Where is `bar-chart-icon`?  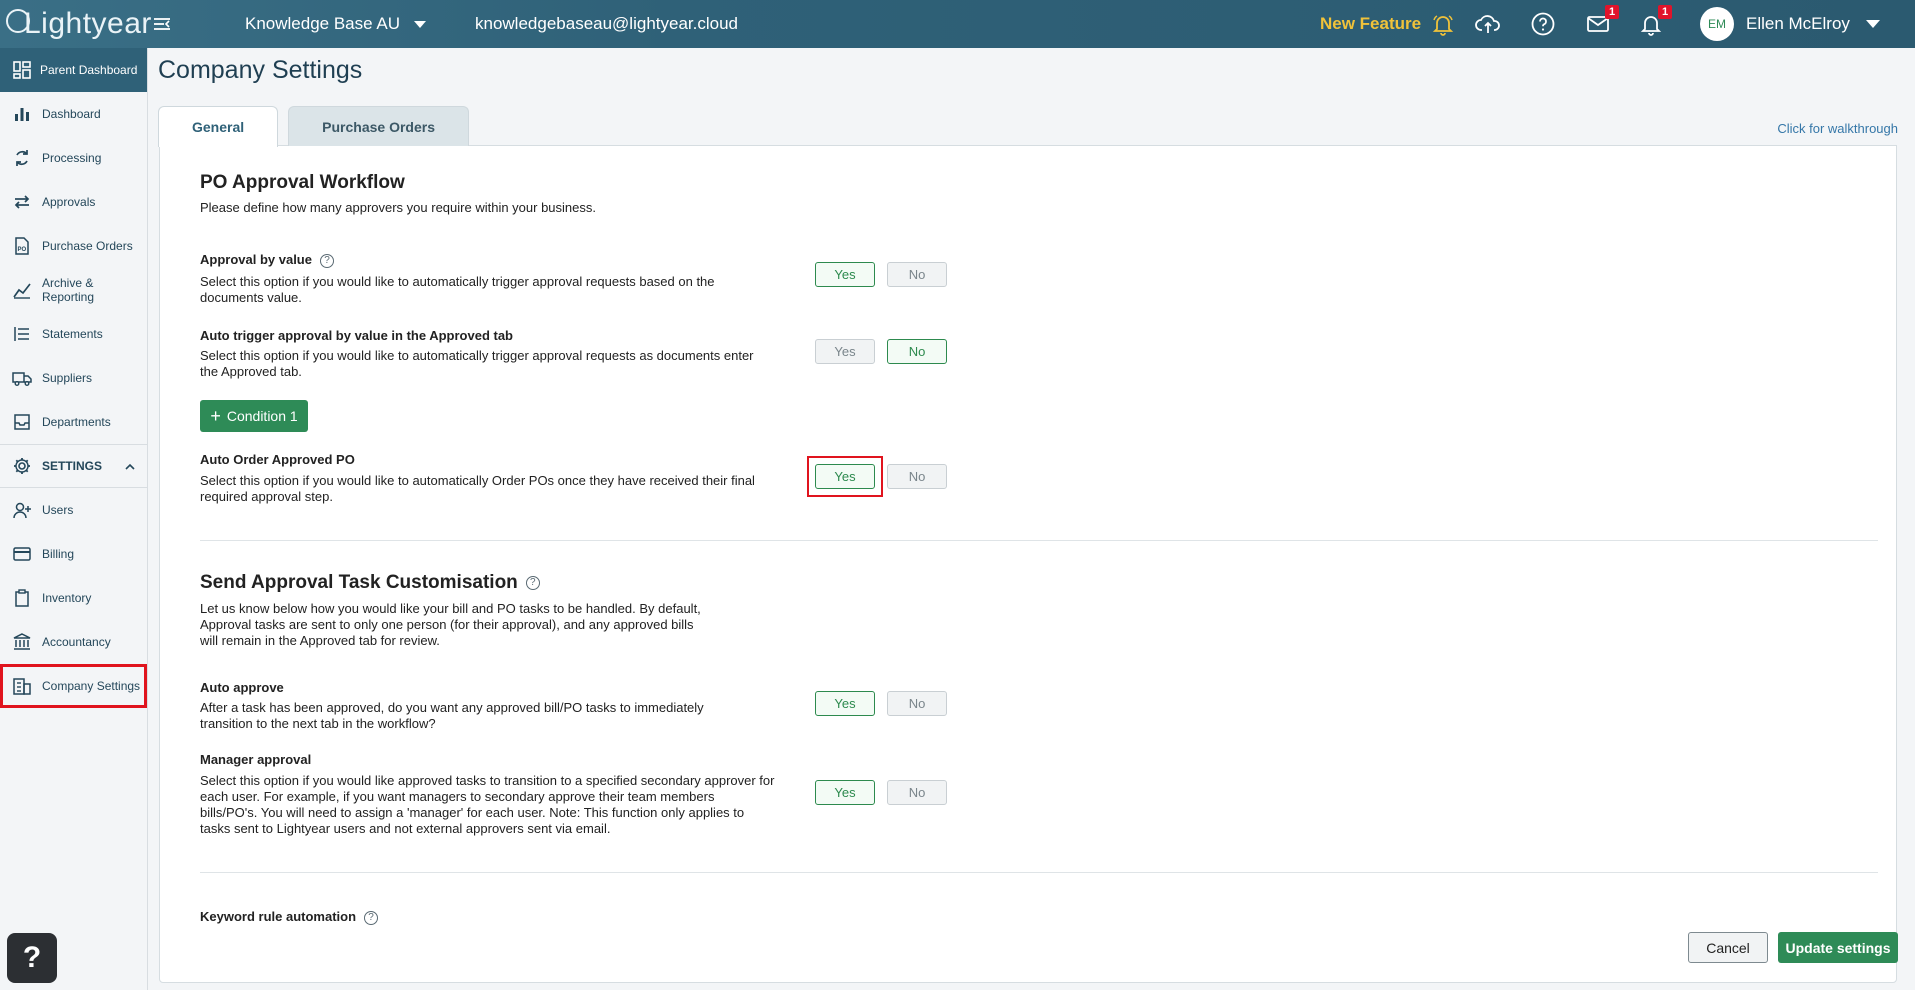 bar-chart-icon is located at coordinates (22, 114).